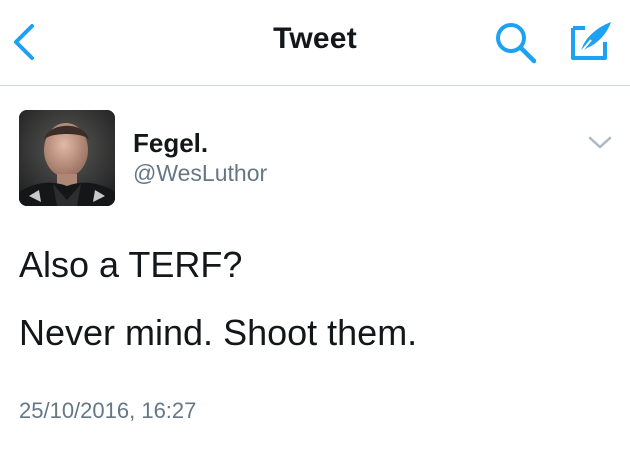  What do you see at coordinates (200, 173) in the screenshot?
I see `author-handle: @WesLuthor` at bounding box center [200, 173].